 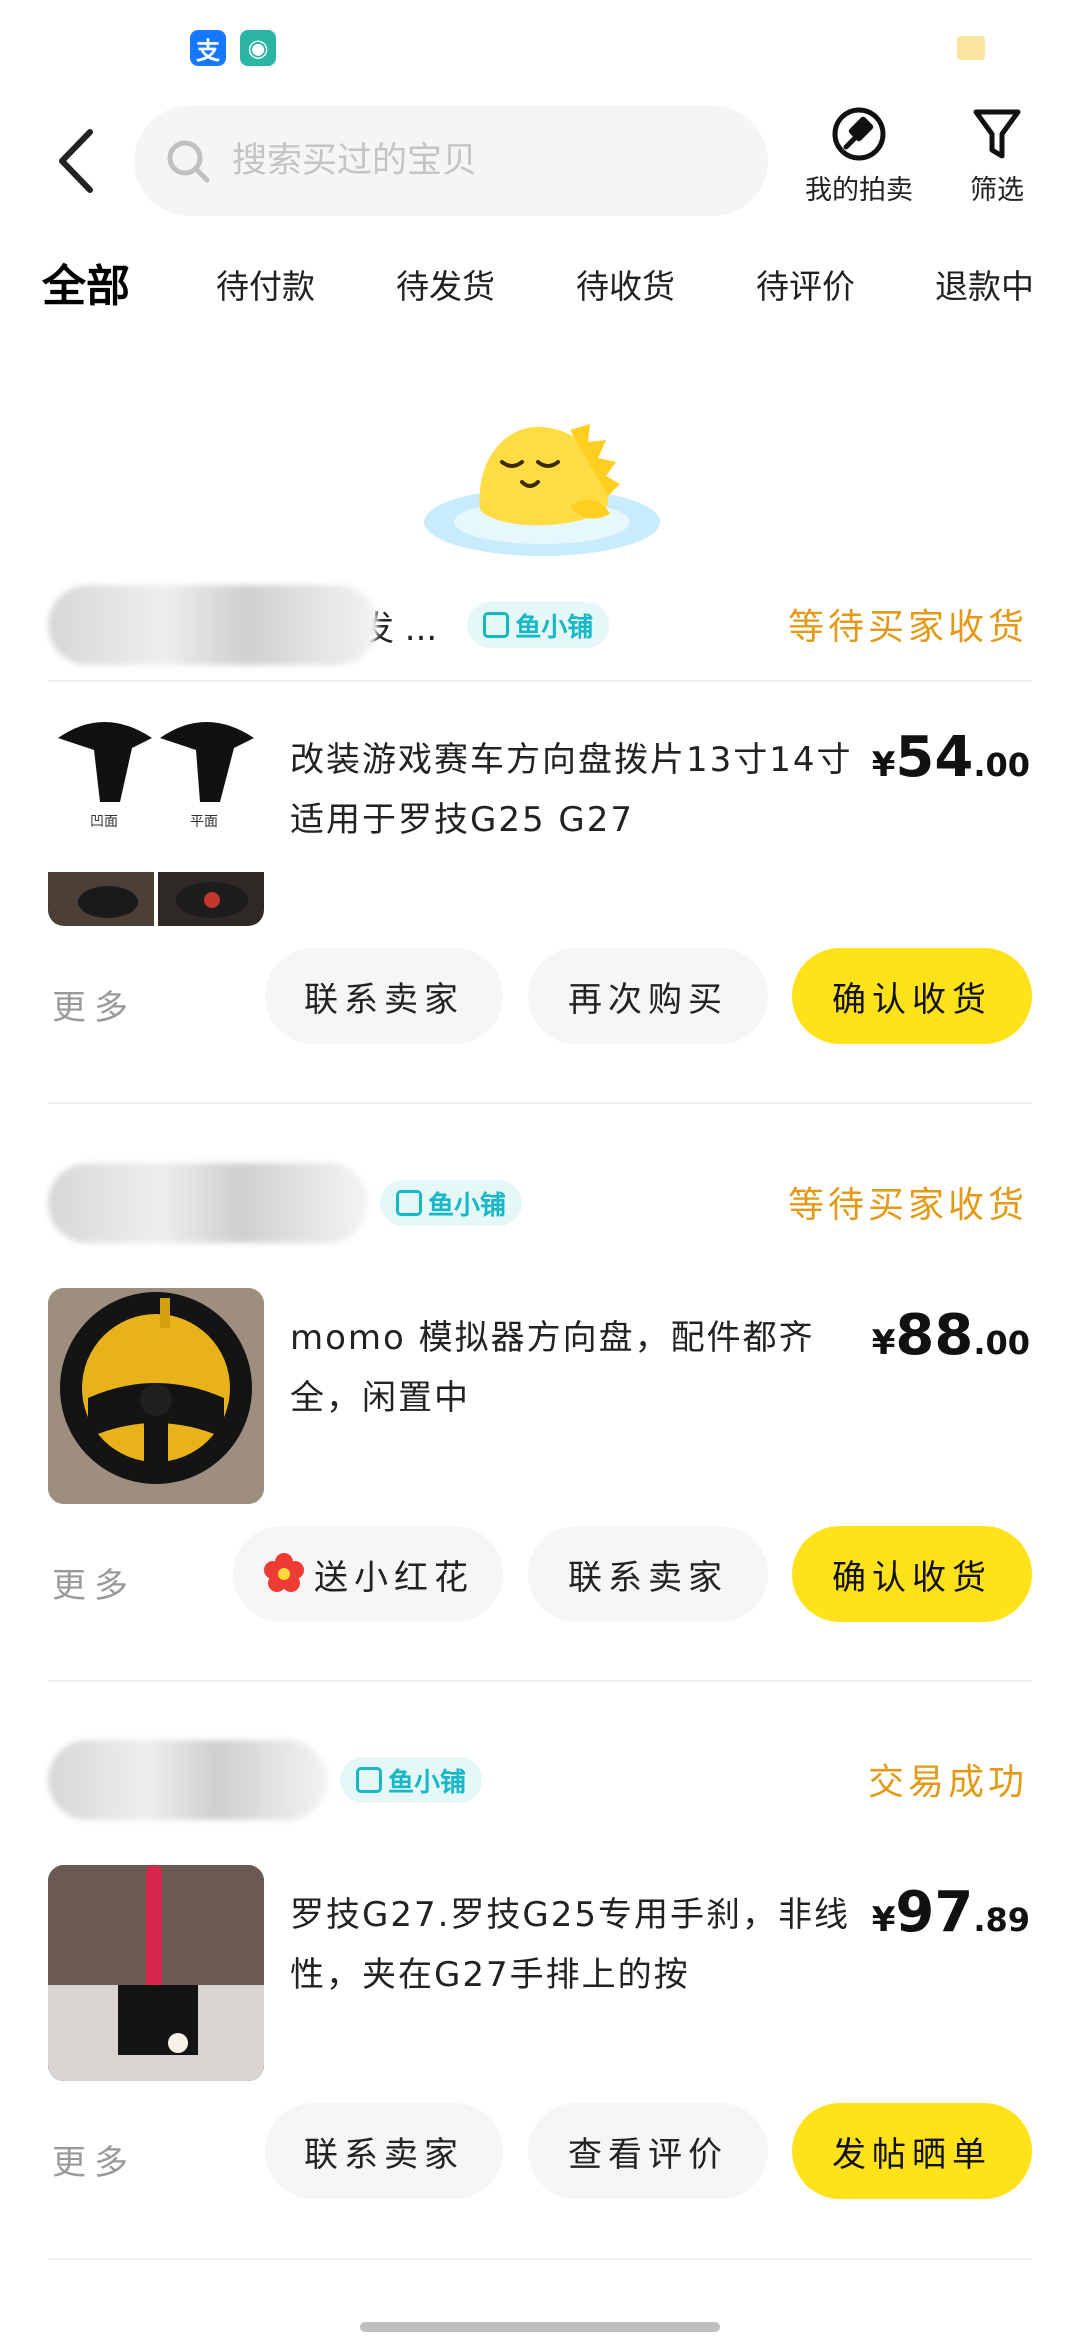 I want to click on my-auction-label: 我的拍卖, so click(x=859, y=190).